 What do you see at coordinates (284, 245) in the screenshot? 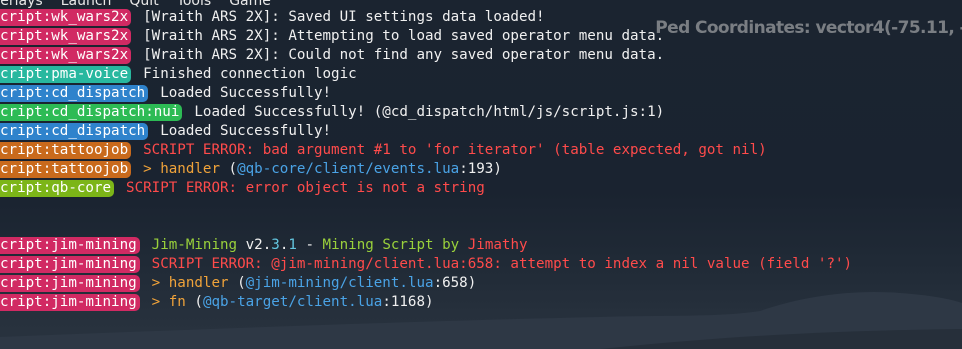
I see `log-text: .` at bounding box center [284, 245].